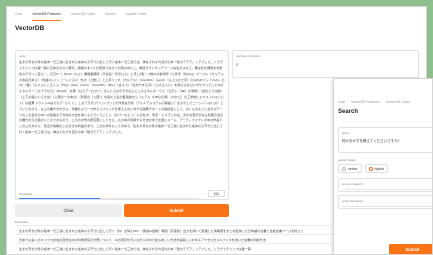 Image resolution: width=433 pixels, height=255 pixels. I want to click on resize-handle-icon: ⟋, so click(413, 73).